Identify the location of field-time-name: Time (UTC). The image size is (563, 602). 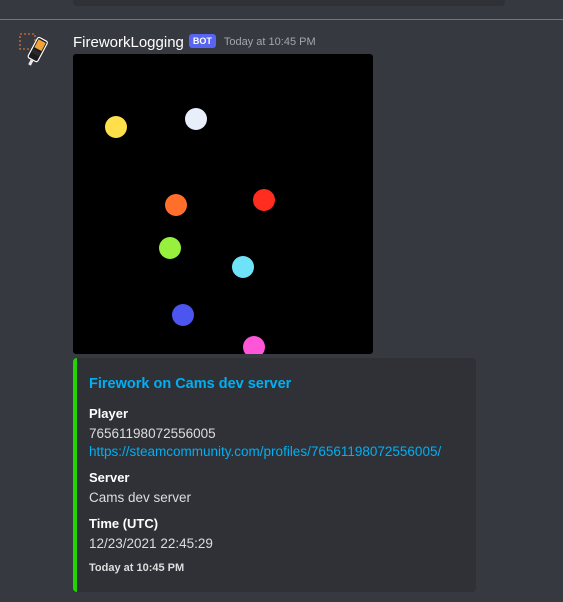
(124, 523).